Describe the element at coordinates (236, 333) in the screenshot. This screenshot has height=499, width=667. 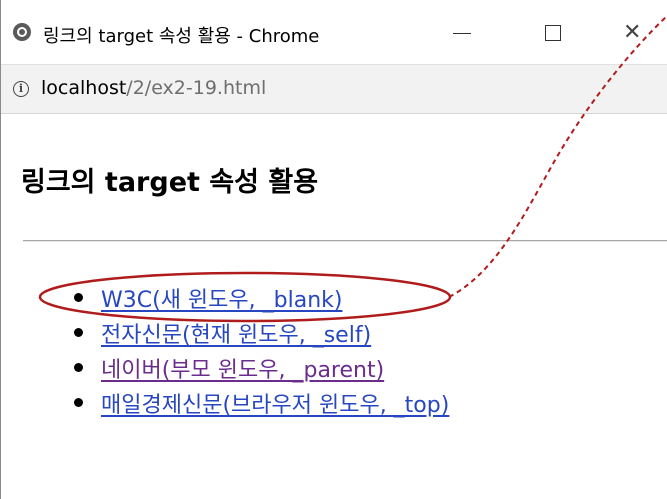
I see `link-etnews: 전자신문(현재 윈도우, _self)` at that location.